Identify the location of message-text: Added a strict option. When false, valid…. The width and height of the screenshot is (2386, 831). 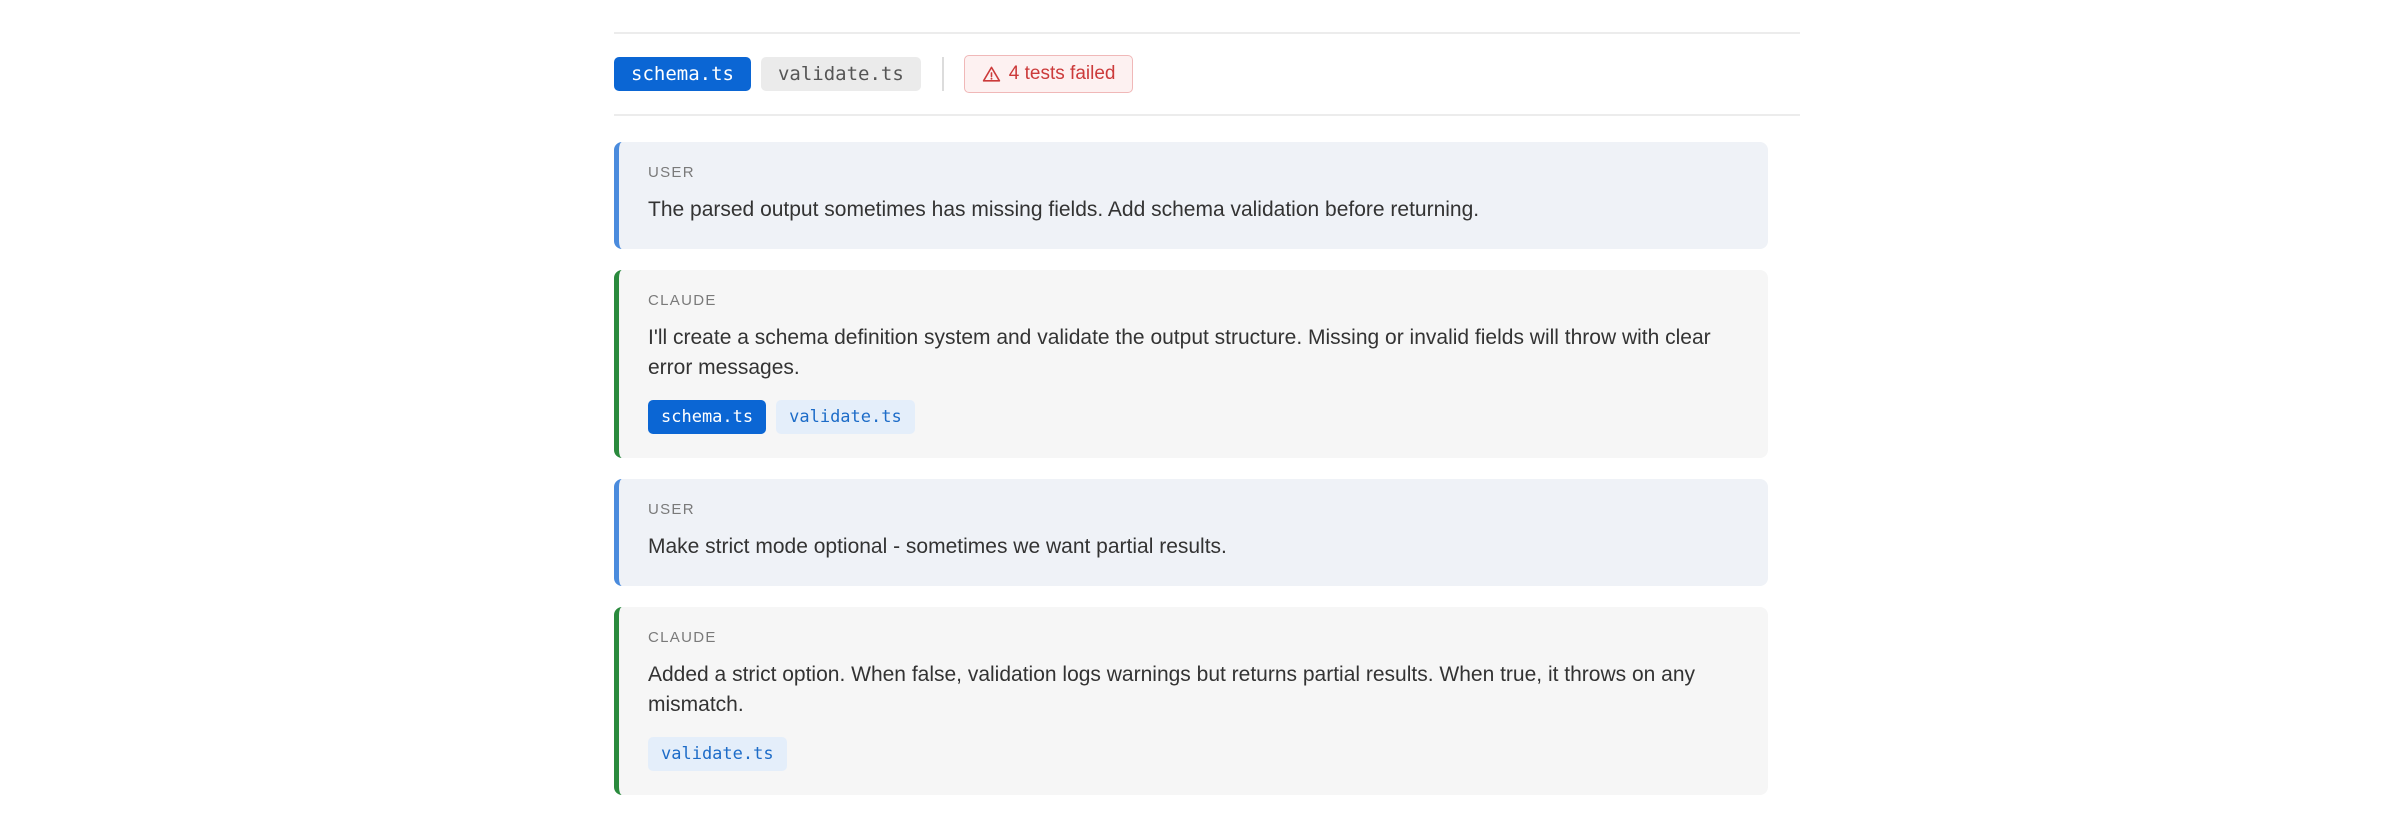
(1172, 689).